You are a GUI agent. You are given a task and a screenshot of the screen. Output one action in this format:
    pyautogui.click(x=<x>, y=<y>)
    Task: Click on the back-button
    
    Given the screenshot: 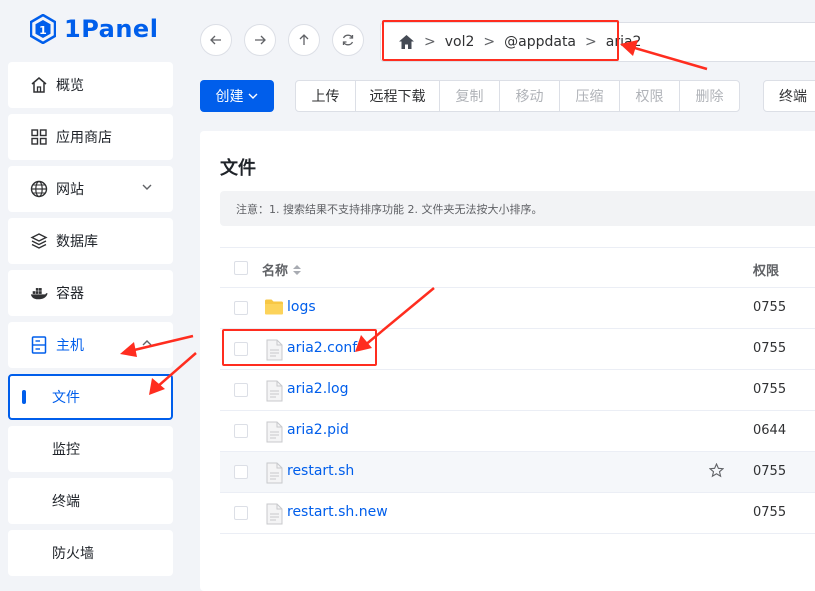 What is the action you would take?
    pyautogui.click(x=216, y=40)
    